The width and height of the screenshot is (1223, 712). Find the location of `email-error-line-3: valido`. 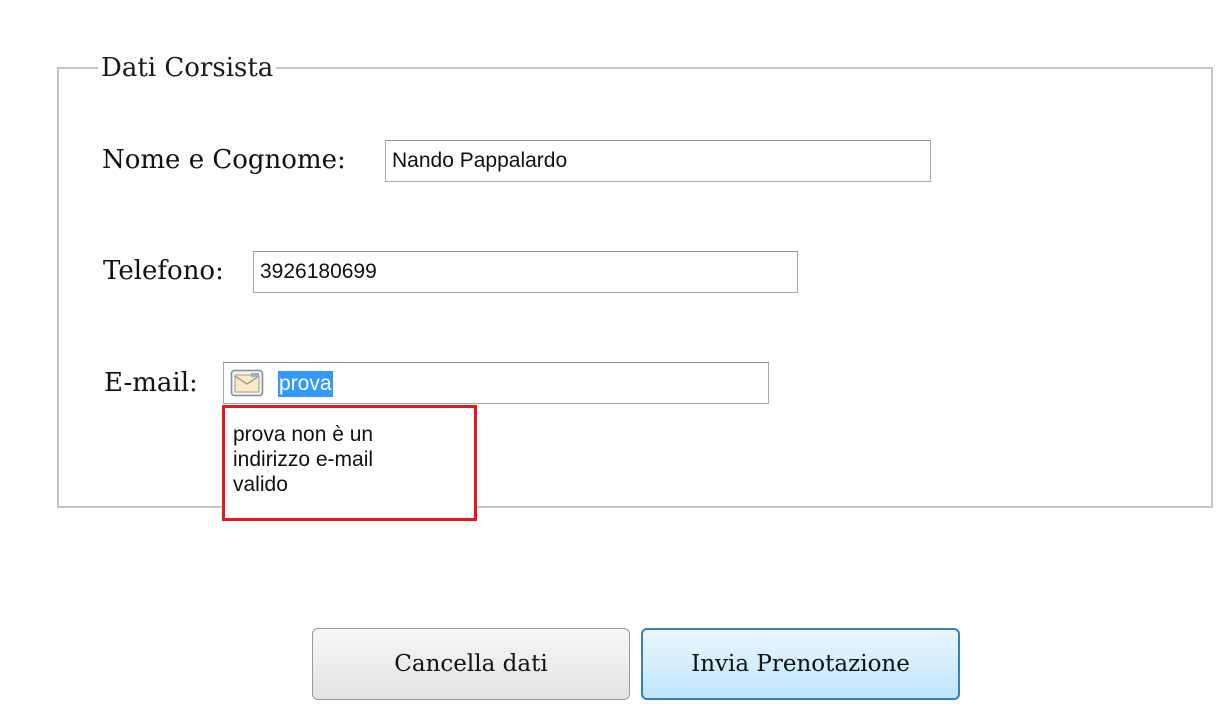

email-error-line-3: valido is located at coordinates (260, 484).